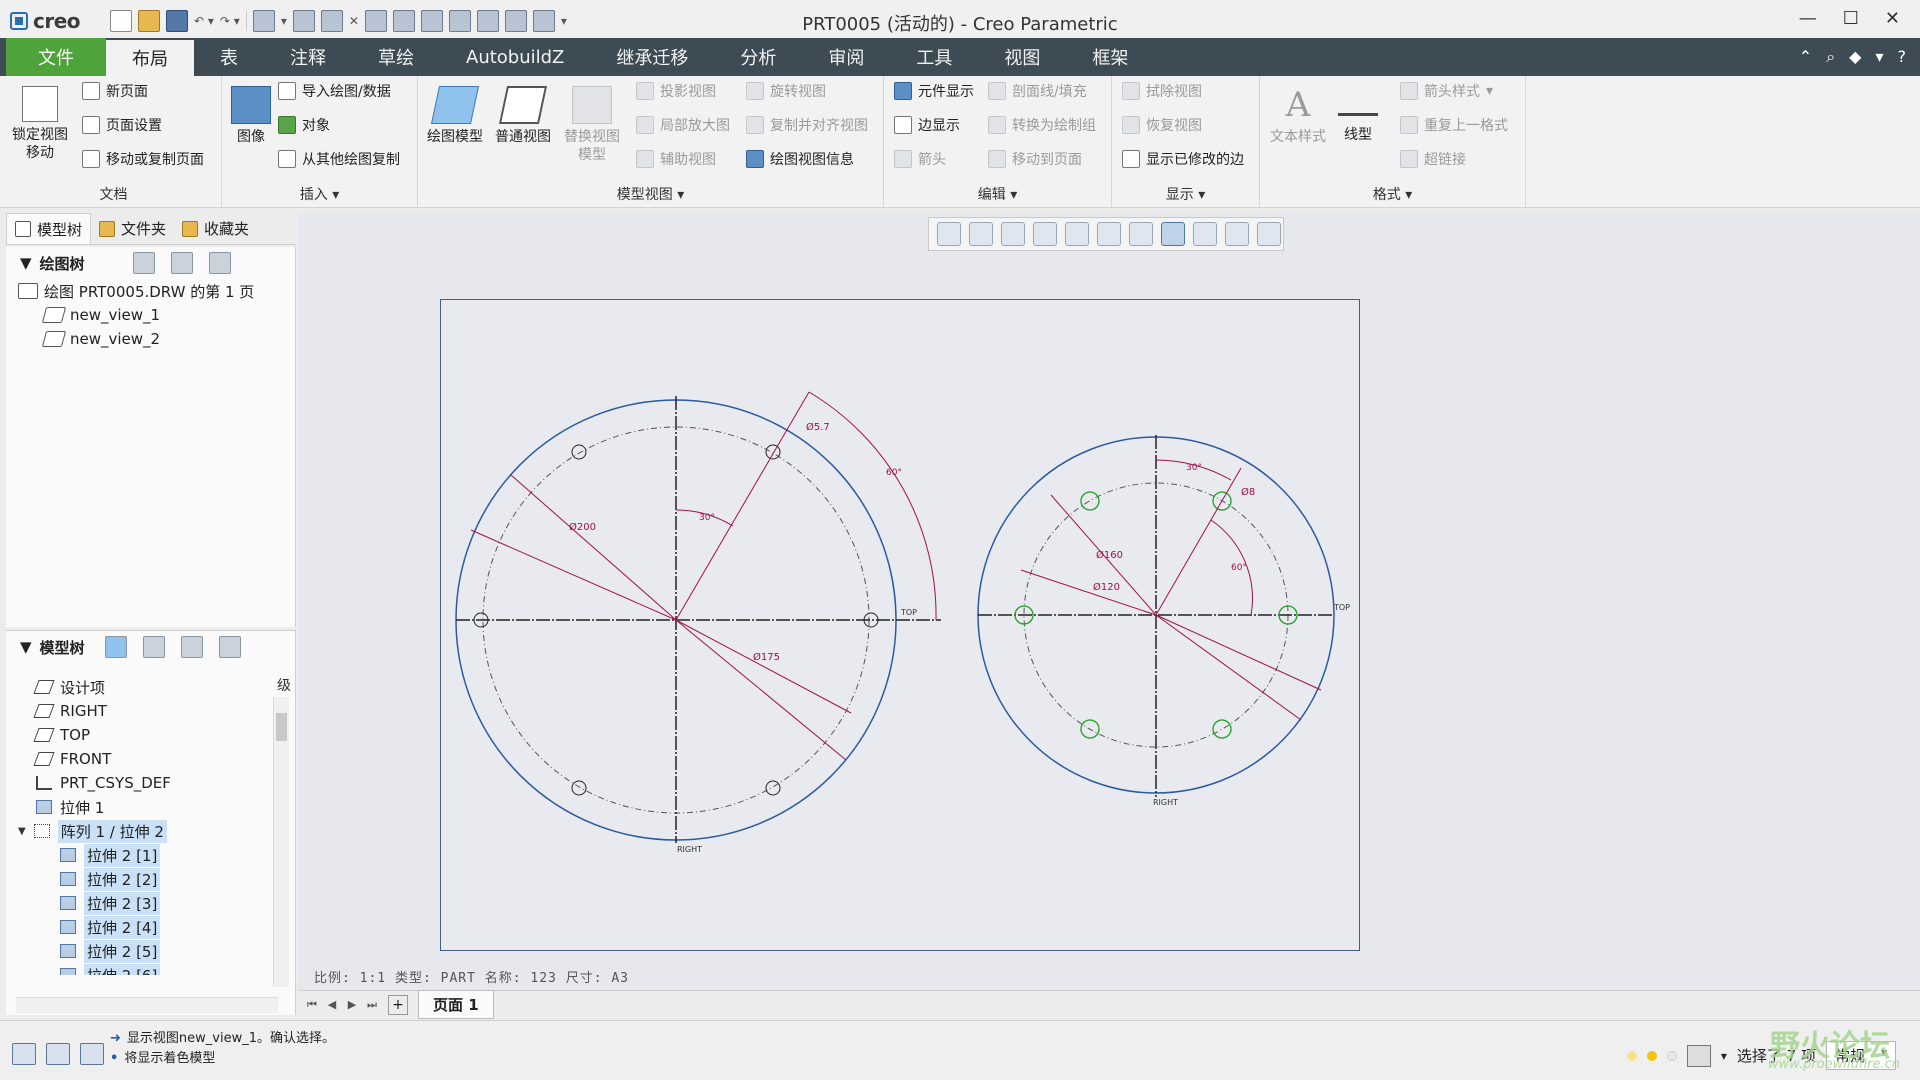  I want to click on annotation-display-icon, so click(1269, 234).